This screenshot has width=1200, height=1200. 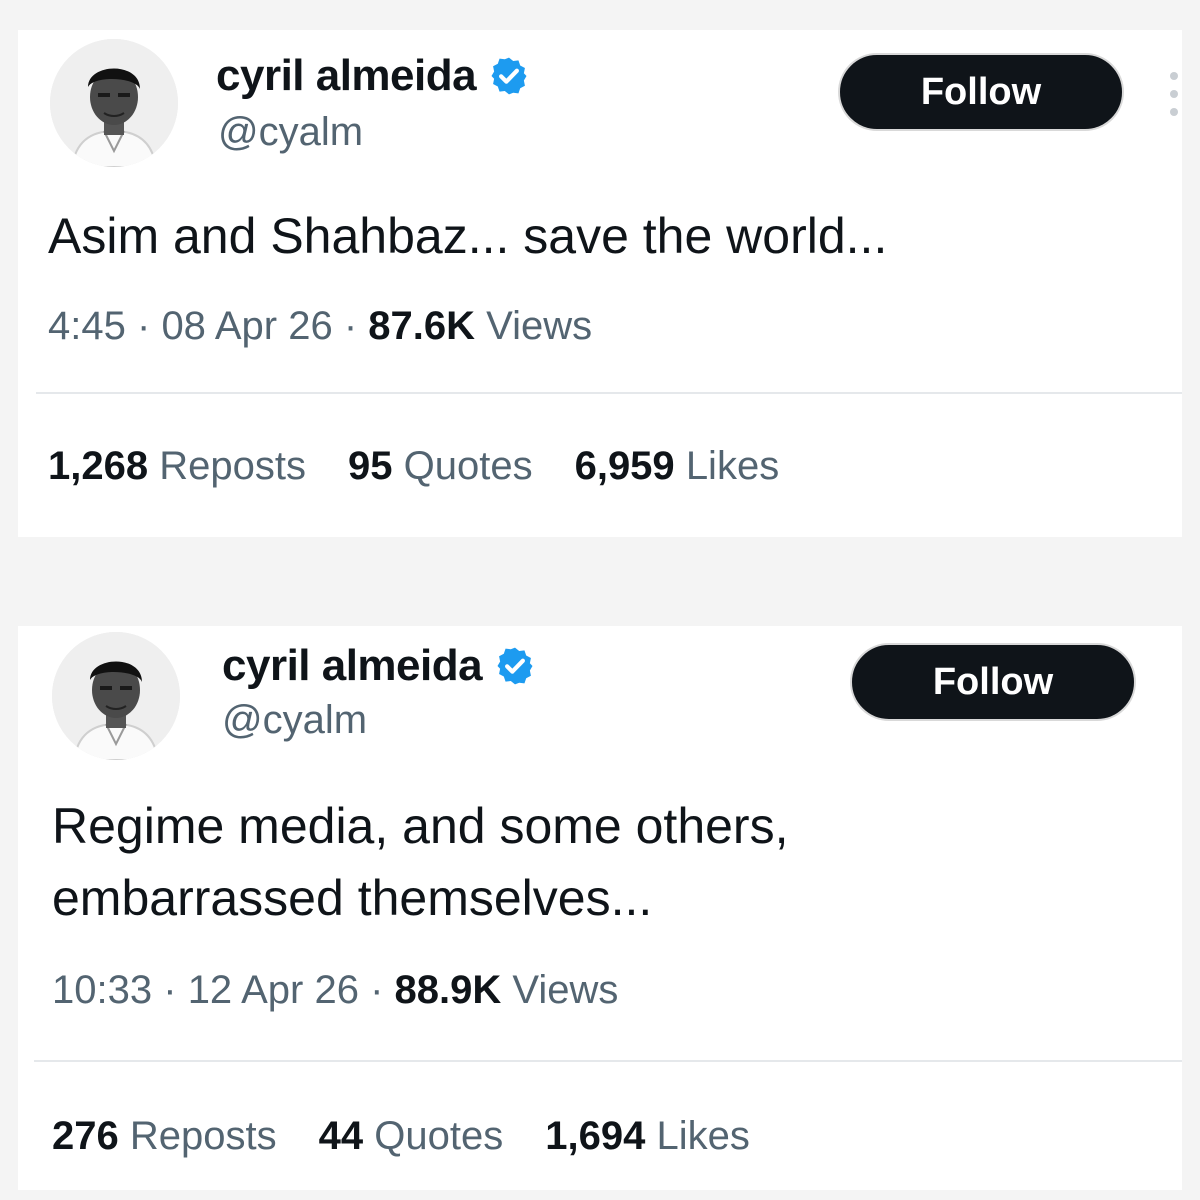 I want to click on reposts-stat: 1,268 Reposts, so click(x=177, y=466).